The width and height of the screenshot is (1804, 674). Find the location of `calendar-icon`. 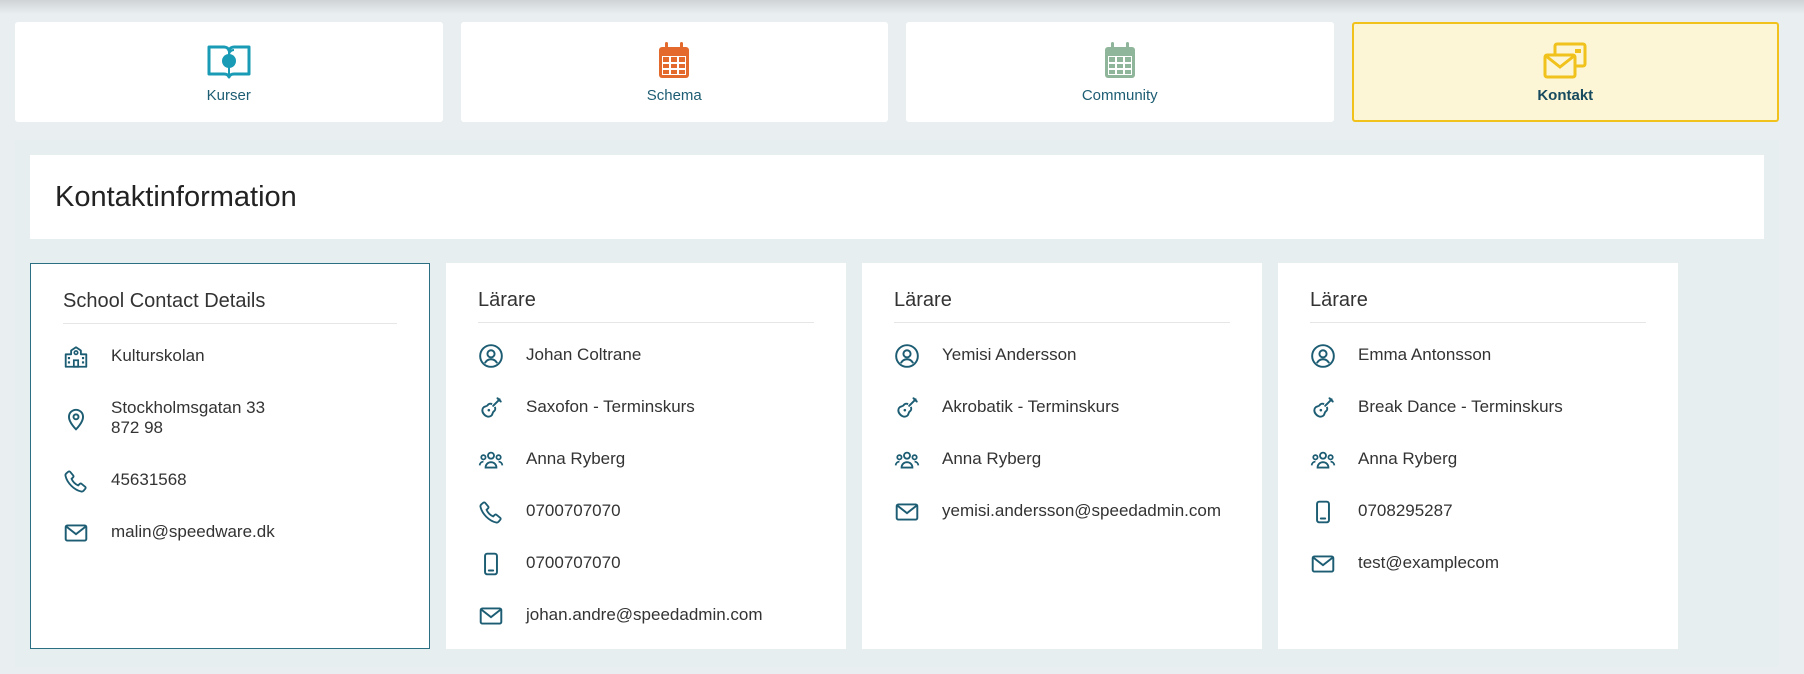

calendar-icon is located at coordinates (674, 59).